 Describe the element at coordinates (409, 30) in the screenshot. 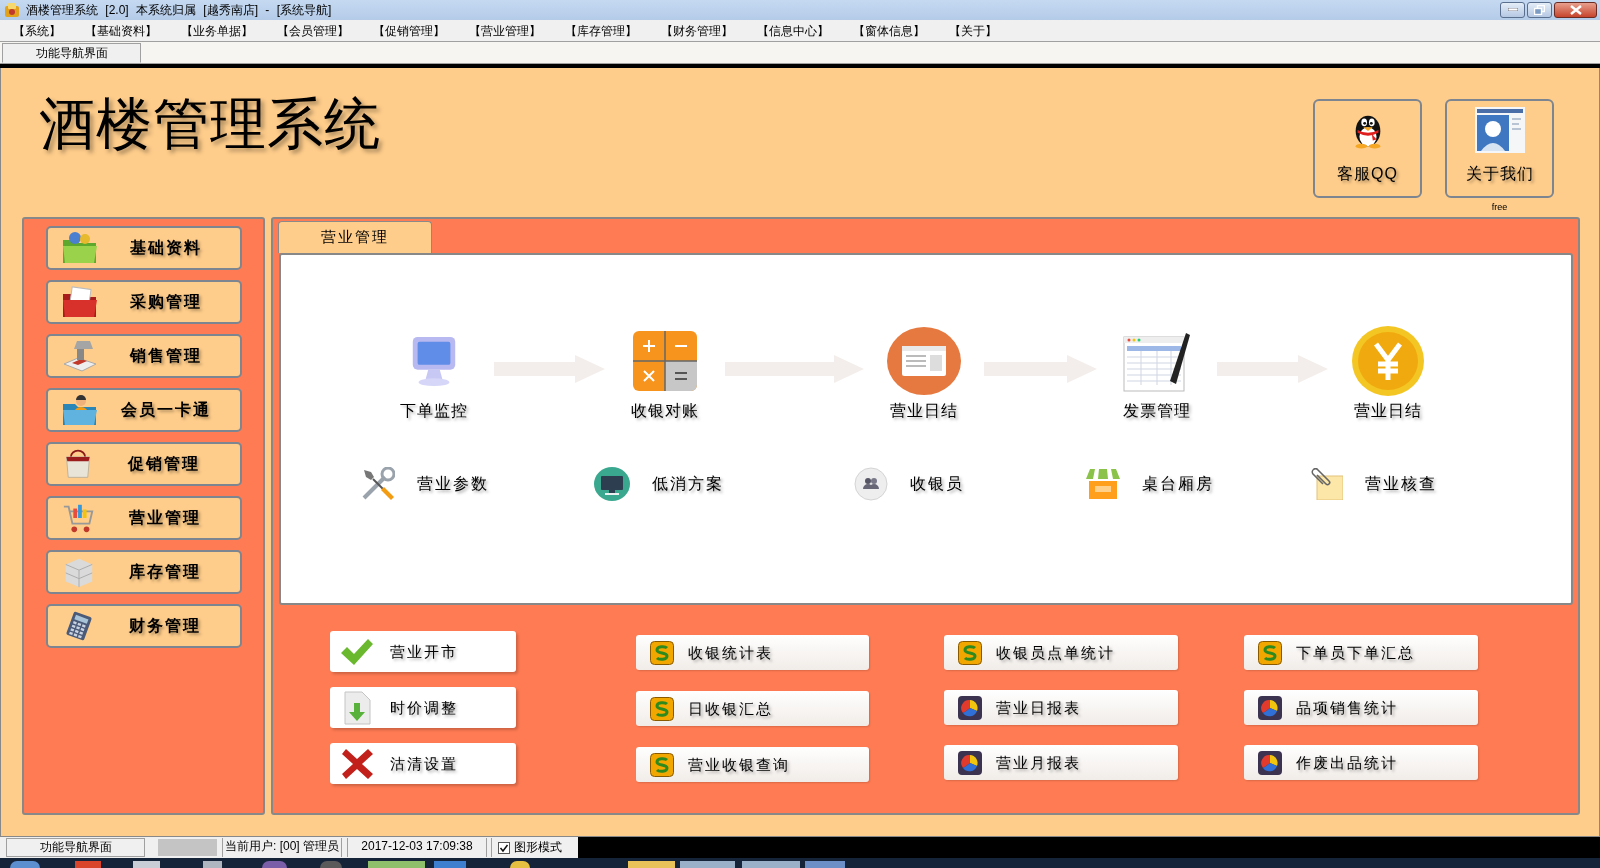

I see `menu-item: 【促销管理】` at that location.